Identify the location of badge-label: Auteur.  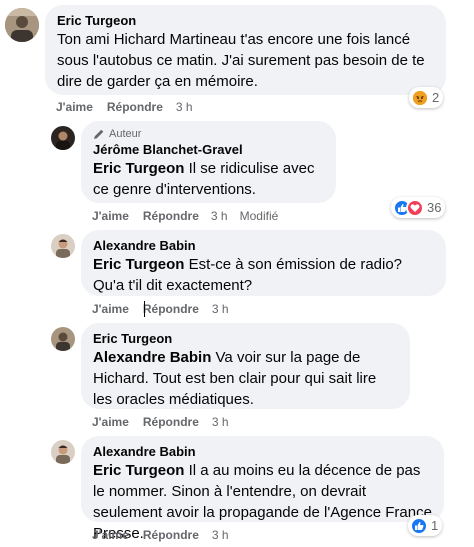
(125, 134).